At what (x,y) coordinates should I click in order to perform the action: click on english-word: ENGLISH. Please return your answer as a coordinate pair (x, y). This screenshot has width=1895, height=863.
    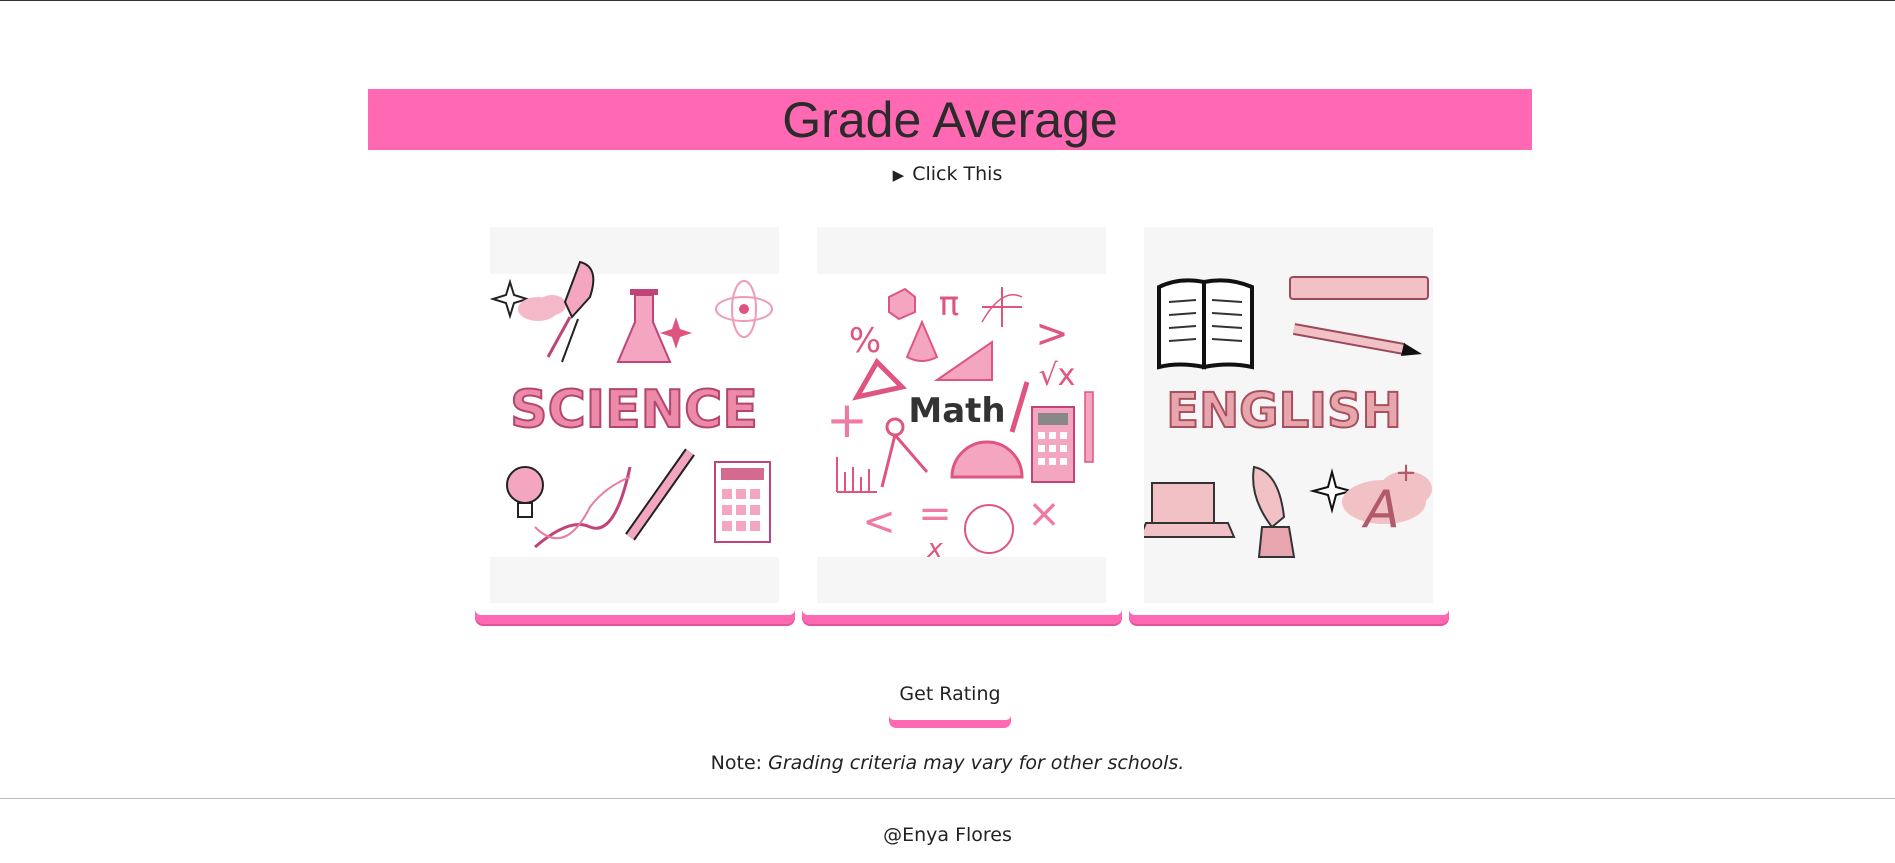
    Looking at the image, I should click on (1284, 411).